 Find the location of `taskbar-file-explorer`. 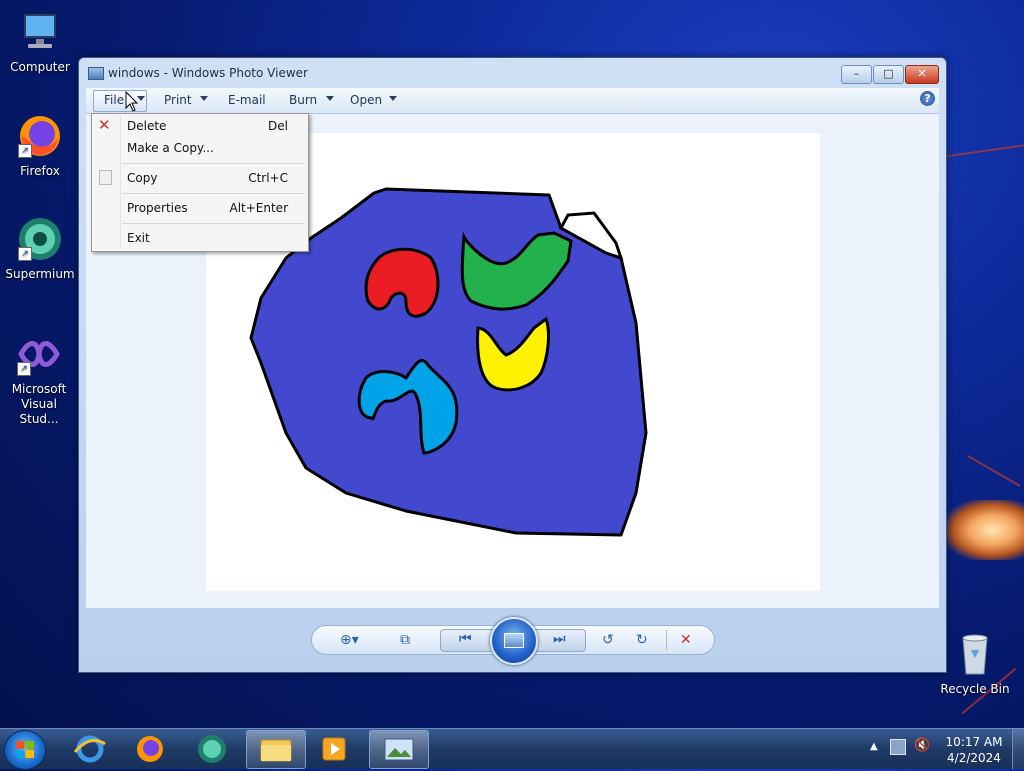

taskbar-file-explorer is located at coordinates (276, 749).